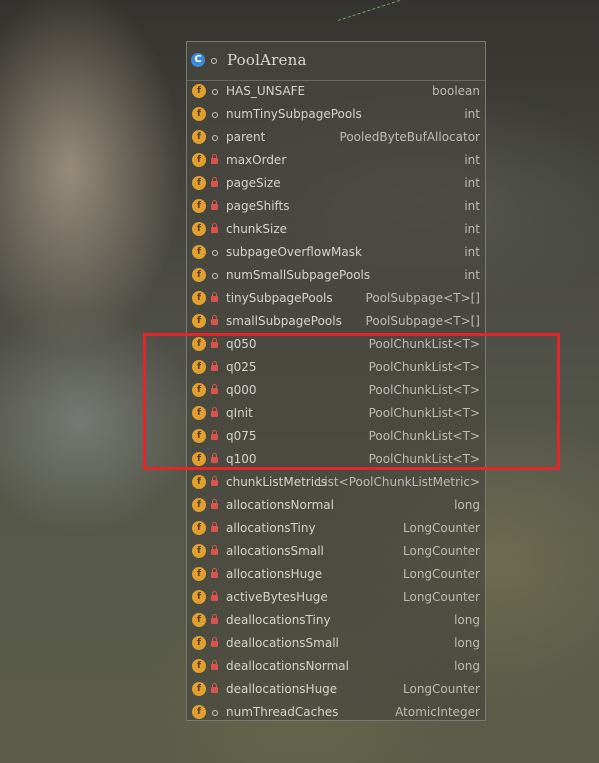  Describe the element at coordinates (336, 206) in the screenshot. I see `field-row: f pageShifts int` at that location.